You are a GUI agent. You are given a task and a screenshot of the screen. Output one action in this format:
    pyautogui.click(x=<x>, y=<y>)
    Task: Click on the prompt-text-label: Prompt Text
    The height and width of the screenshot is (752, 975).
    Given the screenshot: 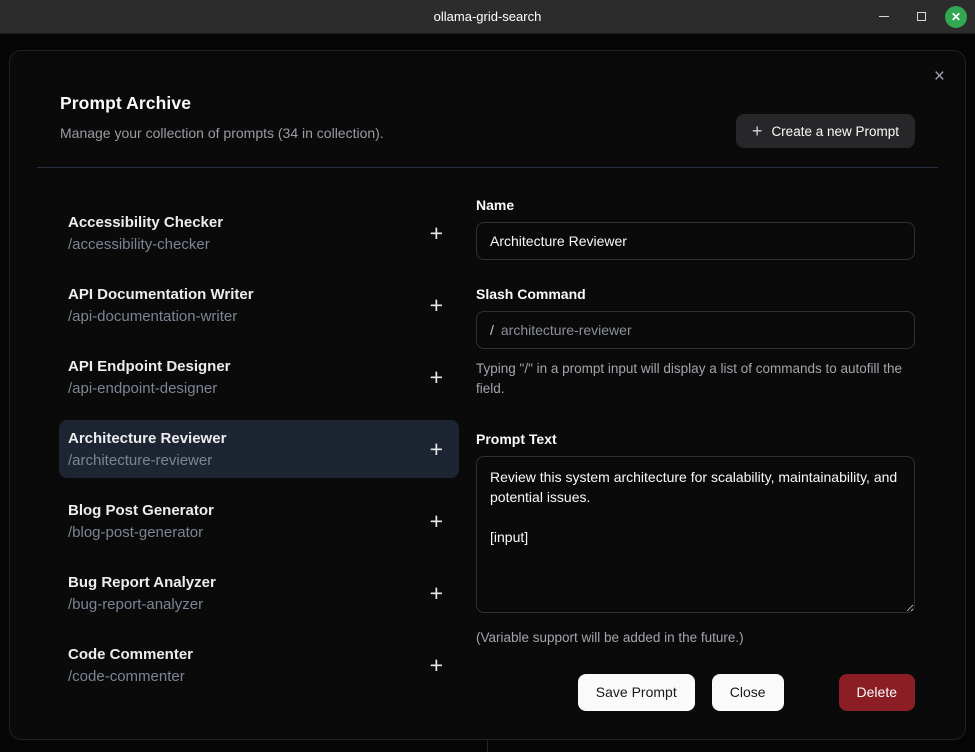 What is the action you would take?
    pyautogui.click(x=516, y=438)
    